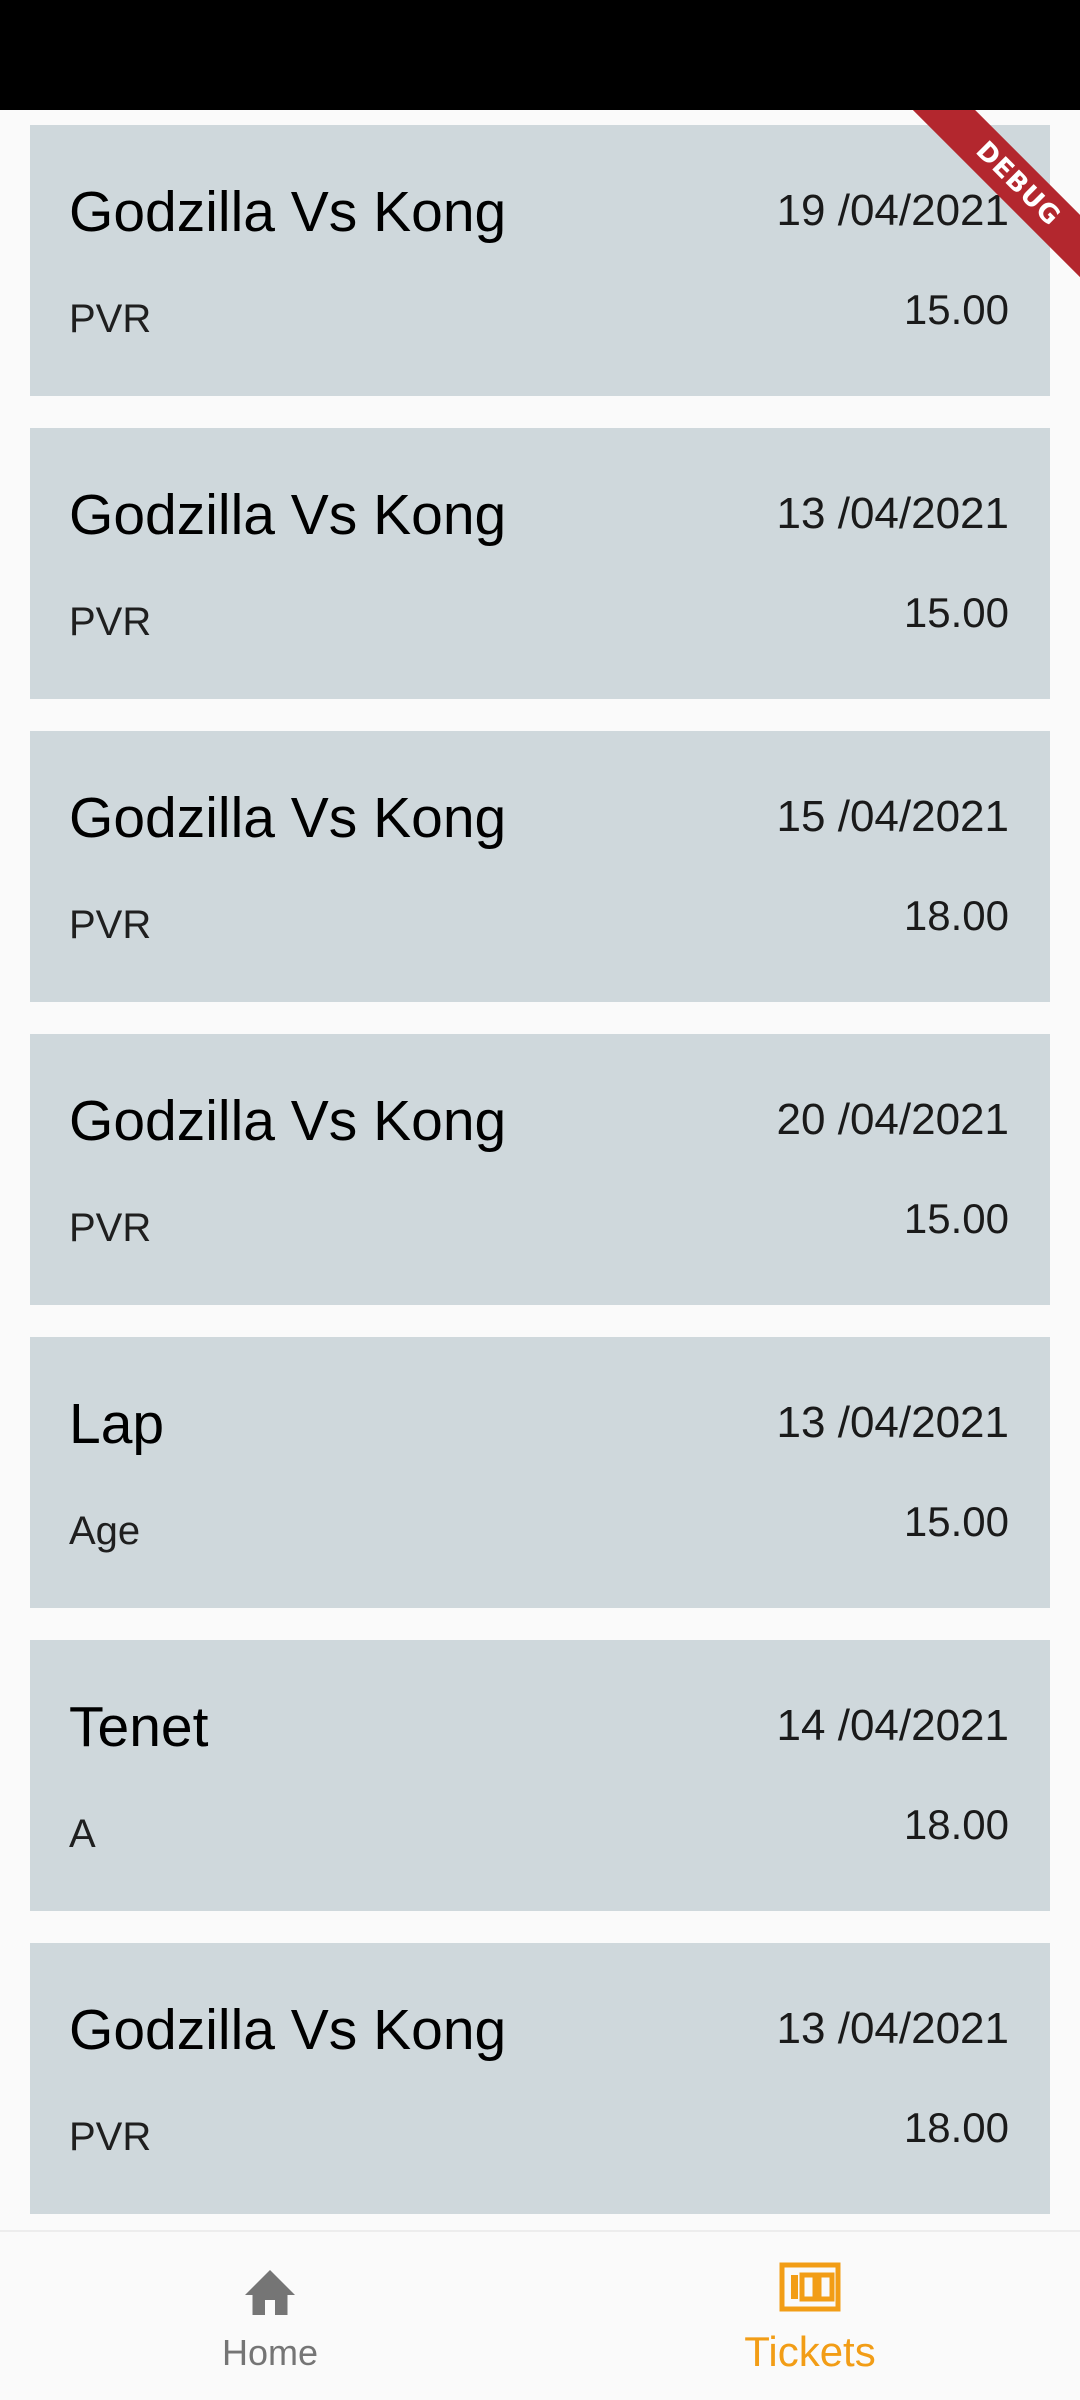  What do you see at coordinates (540, 866) in the screenshot?
I see `ticket-card: Godzilla Vs Kong 15 /04/2021 PVR 18.00` at bounding box center [540, 866].